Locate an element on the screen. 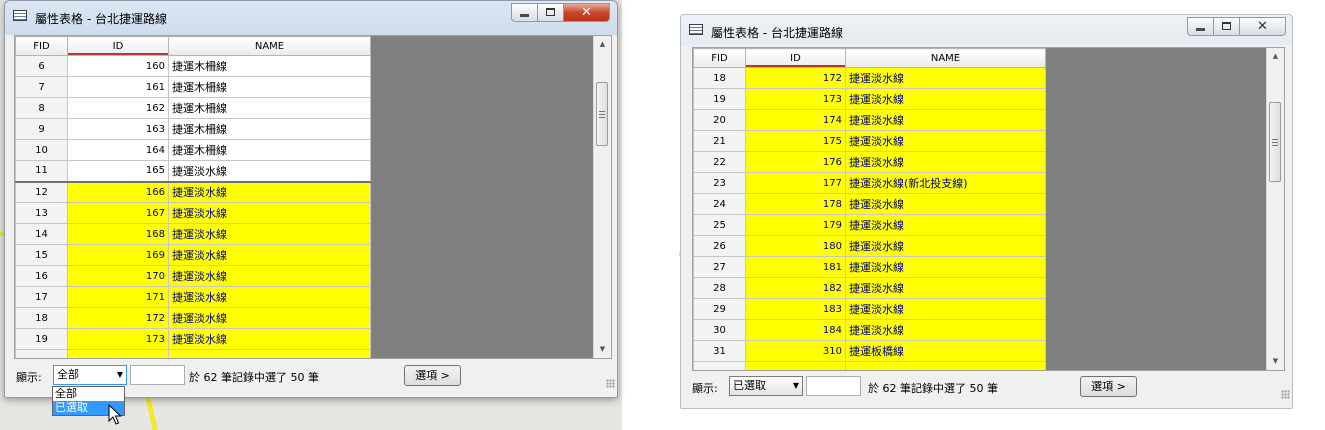 This screenshot has height=430, width=1325. row-id-cell: 310 is located at coordinates (795, 351).